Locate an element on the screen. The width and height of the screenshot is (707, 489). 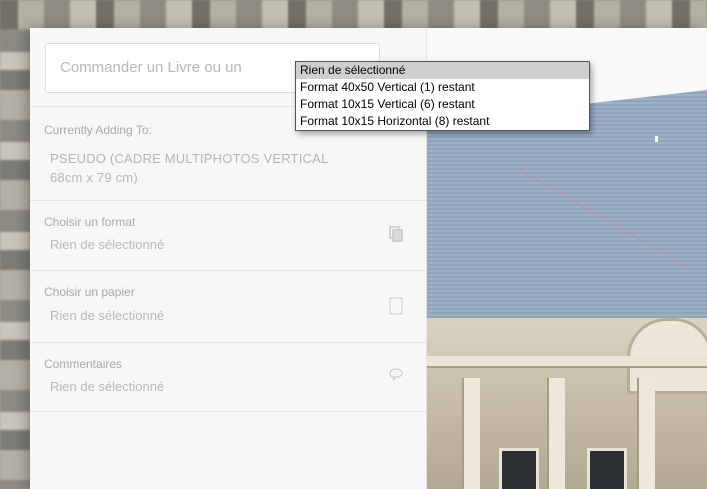
dropdown-option: Format 10x15 Vertical (6) restant is located at coordinates (442, 104).